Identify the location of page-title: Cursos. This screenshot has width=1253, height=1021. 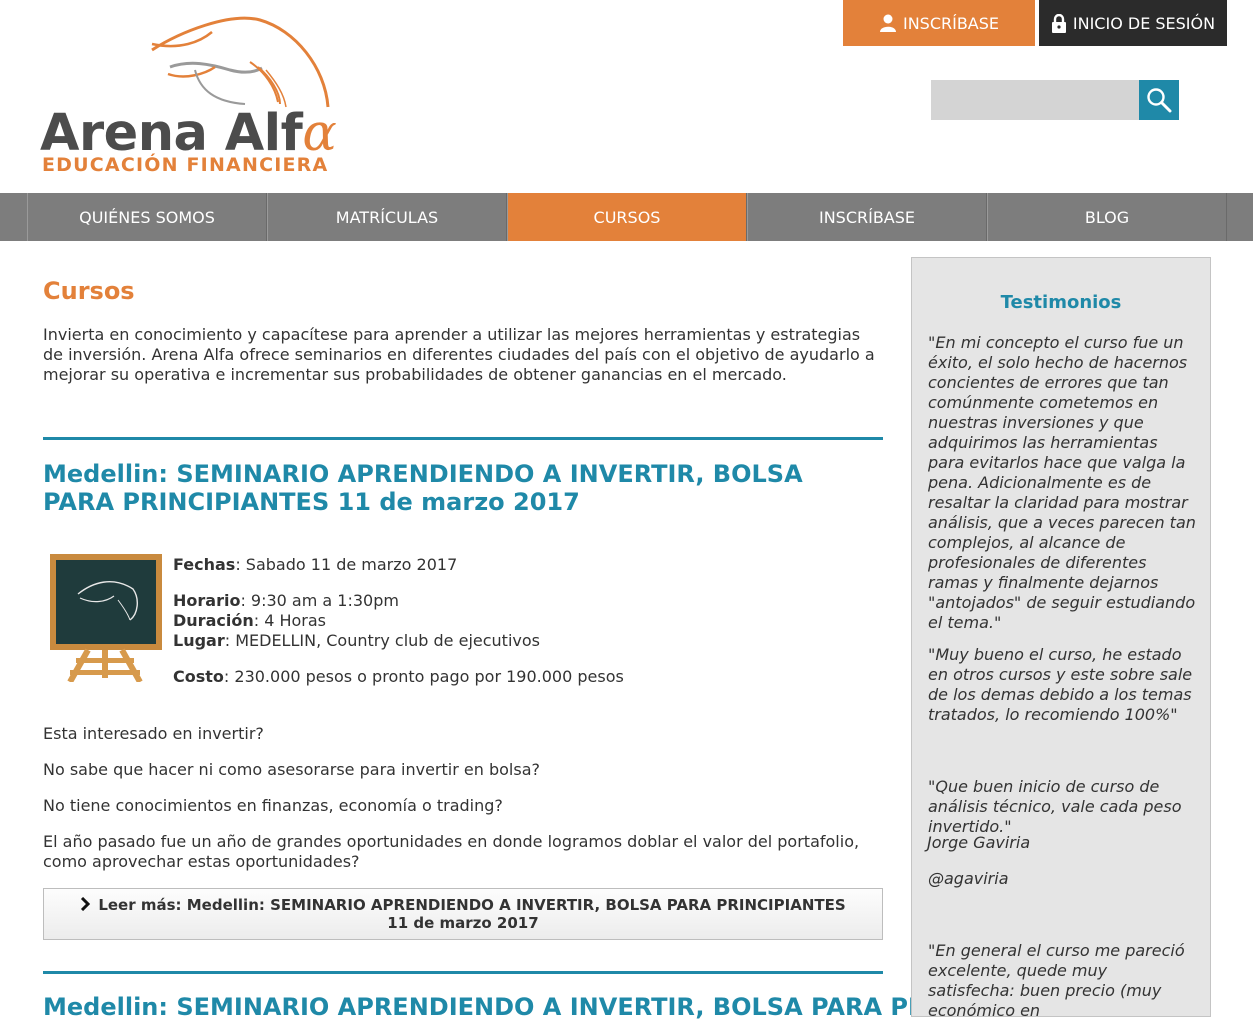
(89, 291).